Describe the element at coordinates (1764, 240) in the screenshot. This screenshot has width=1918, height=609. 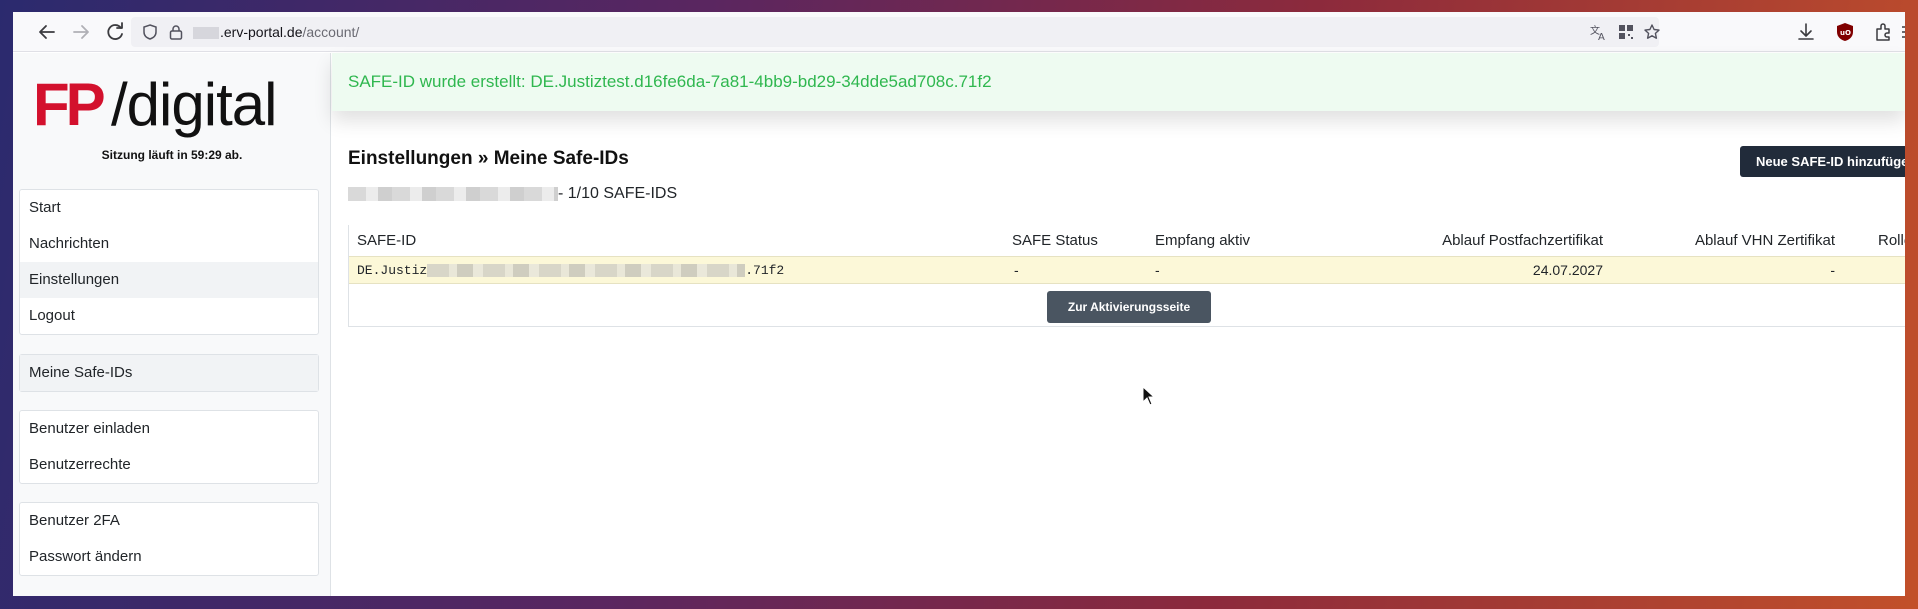
I see `column-header-ablauf-vhn: Ablauf VHN Zertifikat` at that location.